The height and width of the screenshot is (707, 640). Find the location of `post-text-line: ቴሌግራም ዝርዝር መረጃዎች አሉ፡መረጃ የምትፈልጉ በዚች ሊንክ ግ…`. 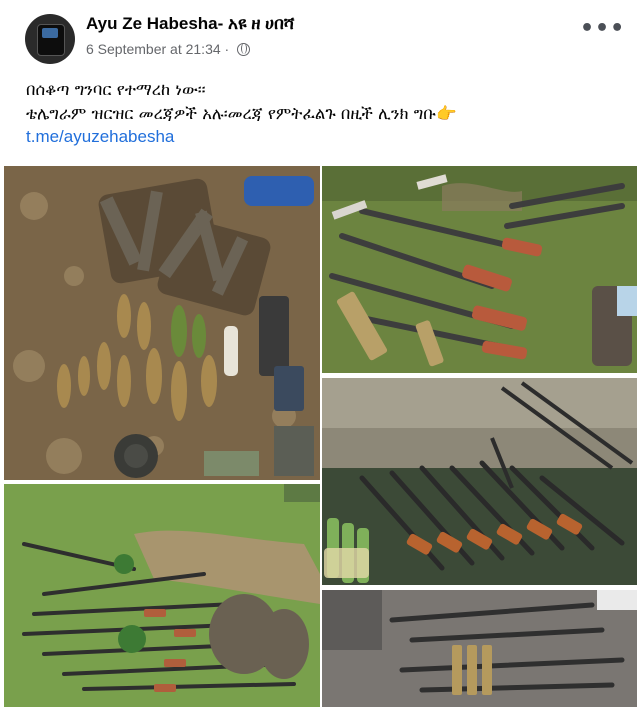

post-text-line: ቴሌግራም ዝርዝር መረጃዎች አሉ፡መረጃ የምትፈልጉ በዚች ሊንክ ግ… is located at coordinates (241, 113).